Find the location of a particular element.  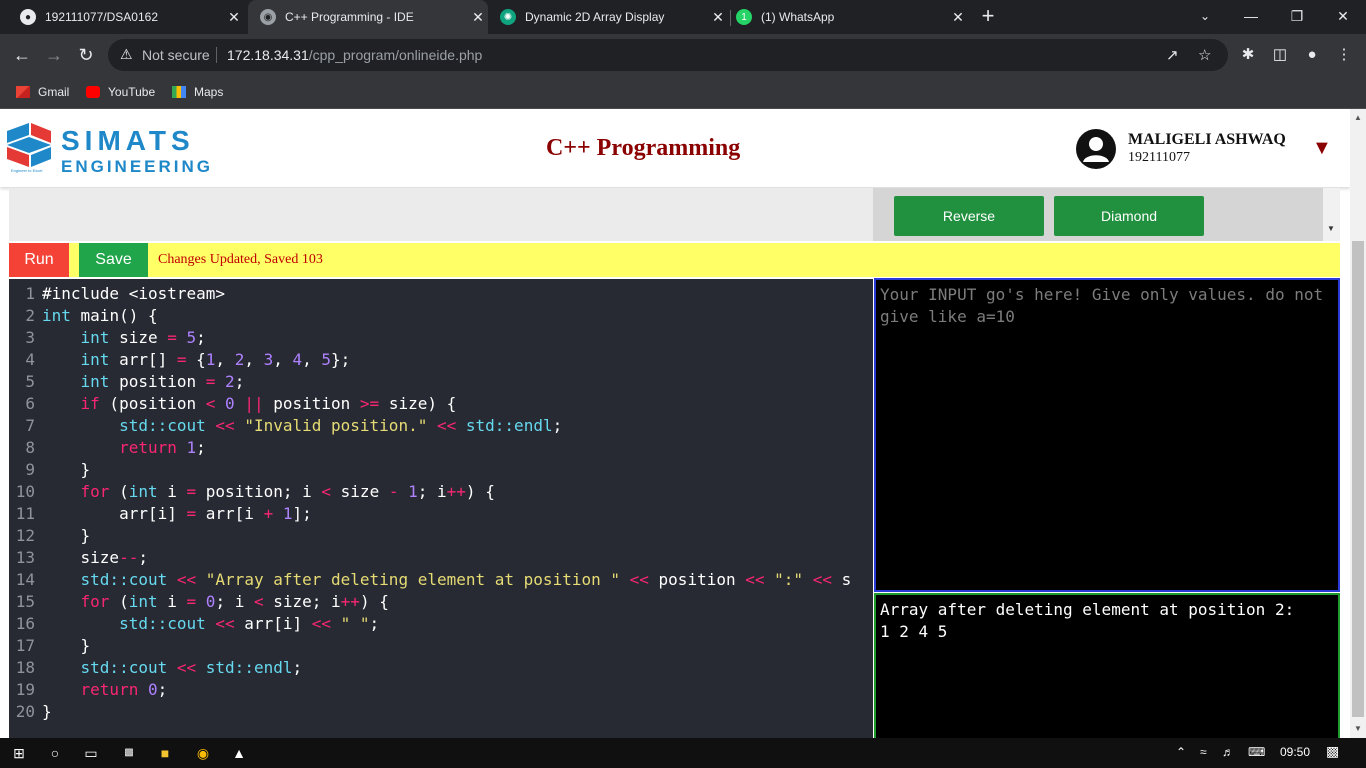

windows-start-icon: ⊞ is located at coordinates (19, 753).